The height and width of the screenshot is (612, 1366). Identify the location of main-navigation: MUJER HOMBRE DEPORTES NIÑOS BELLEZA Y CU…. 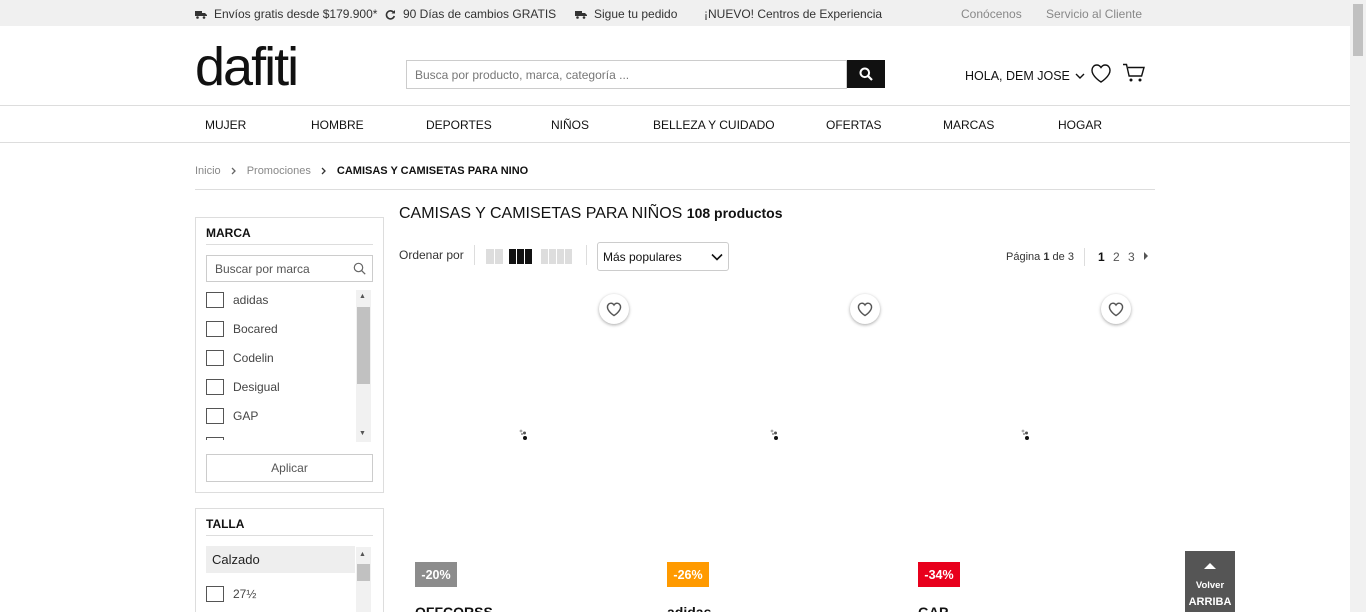
(675, 124).